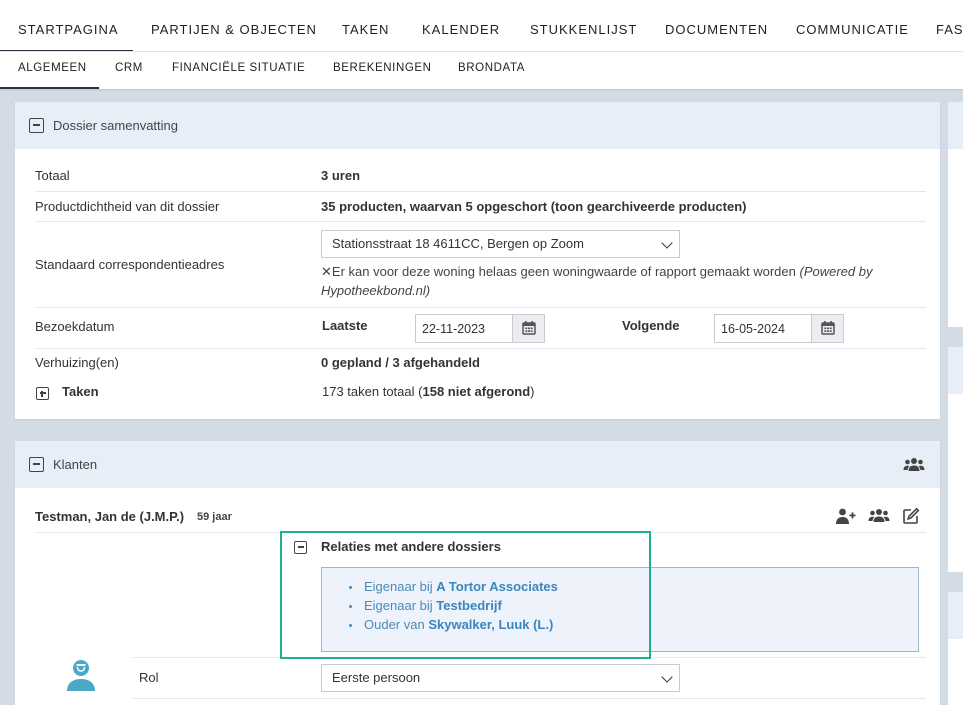 The height and width of the screenshot is (705, 963). Describe the element at coordinates (583, 25) in the screenshot. I see `tab-stukkenlijst: STUKKENLIJST` at that location.